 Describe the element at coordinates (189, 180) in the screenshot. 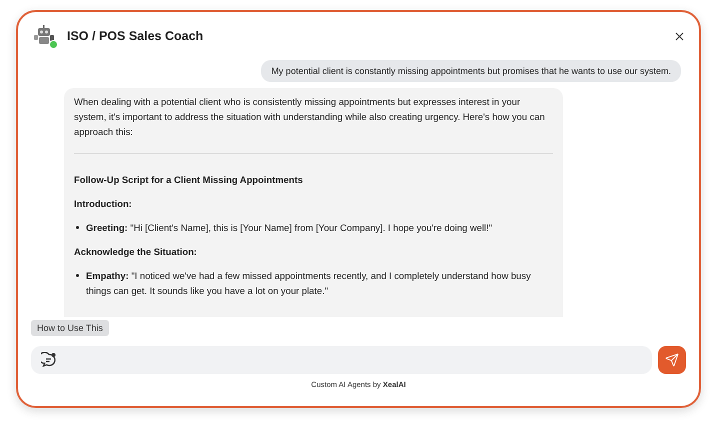

I see `section-heading: Follow-Up Script for a Client Missing Appointments` at that location.